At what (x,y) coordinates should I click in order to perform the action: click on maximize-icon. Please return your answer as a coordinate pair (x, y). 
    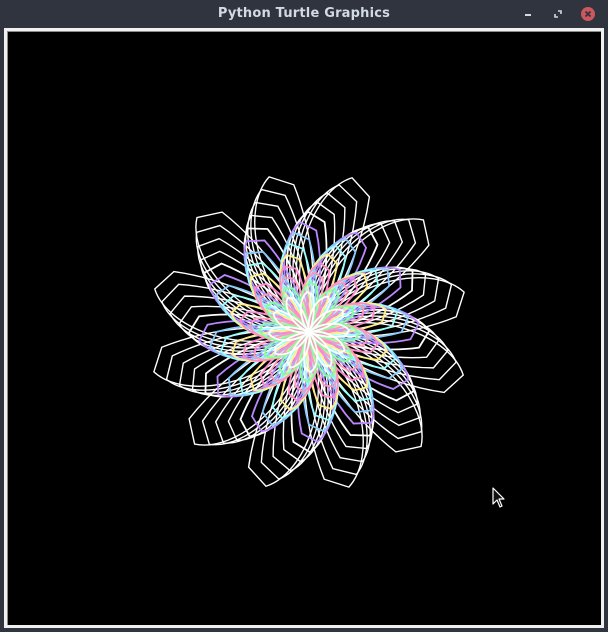
    Looking at the image, I should click on (558, 14).